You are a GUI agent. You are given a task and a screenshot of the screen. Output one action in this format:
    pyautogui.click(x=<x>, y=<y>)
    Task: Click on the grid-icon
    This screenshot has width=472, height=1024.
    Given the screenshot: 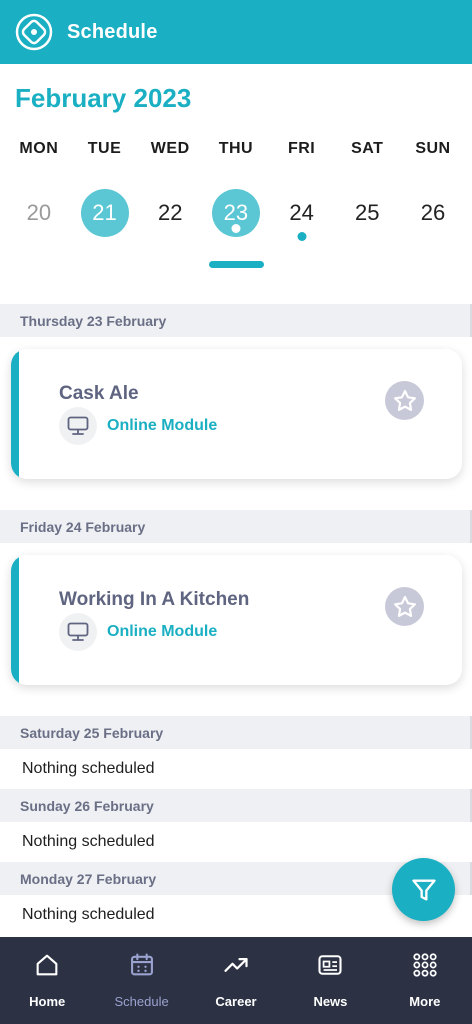 What is the action you would take?
    pyautogui.click(x=425, y=965)
    